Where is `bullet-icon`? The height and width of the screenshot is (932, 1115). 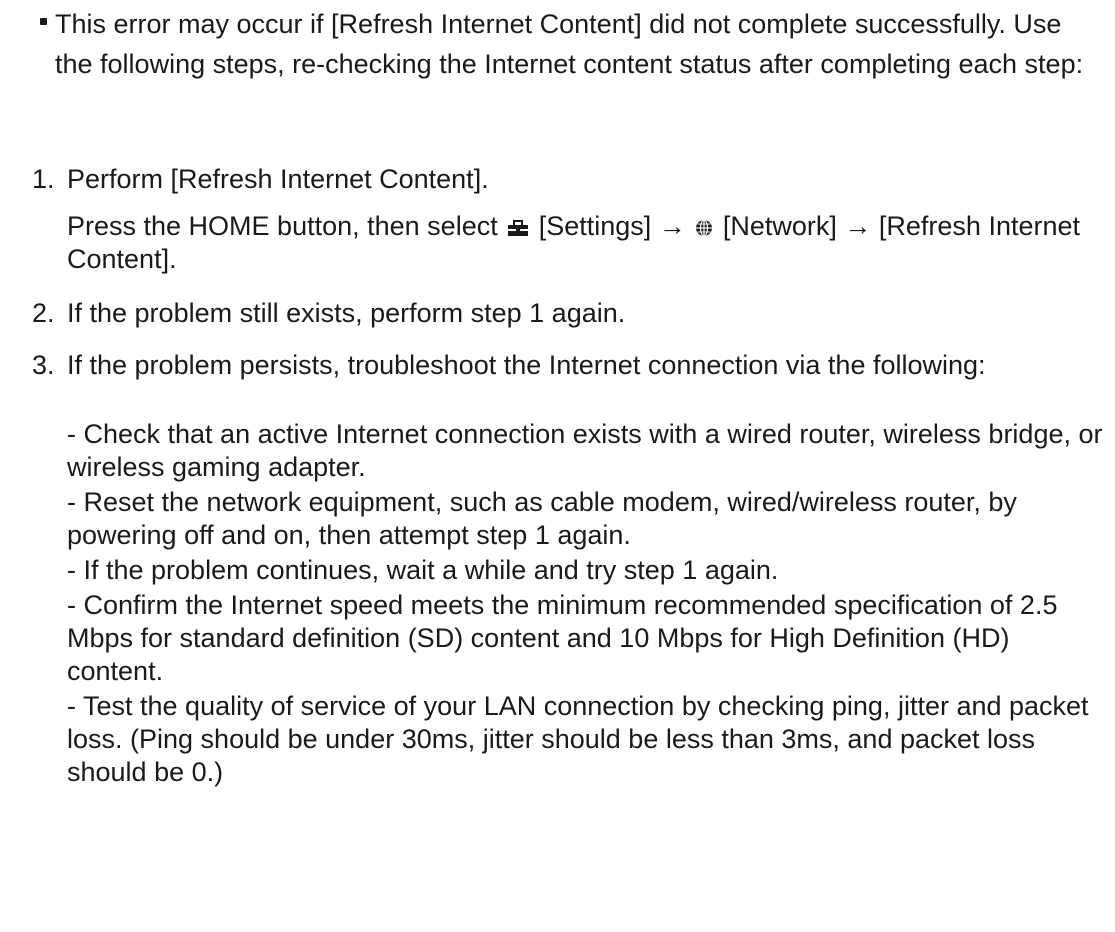 bullet-icon is located at coordinates (43, 21).